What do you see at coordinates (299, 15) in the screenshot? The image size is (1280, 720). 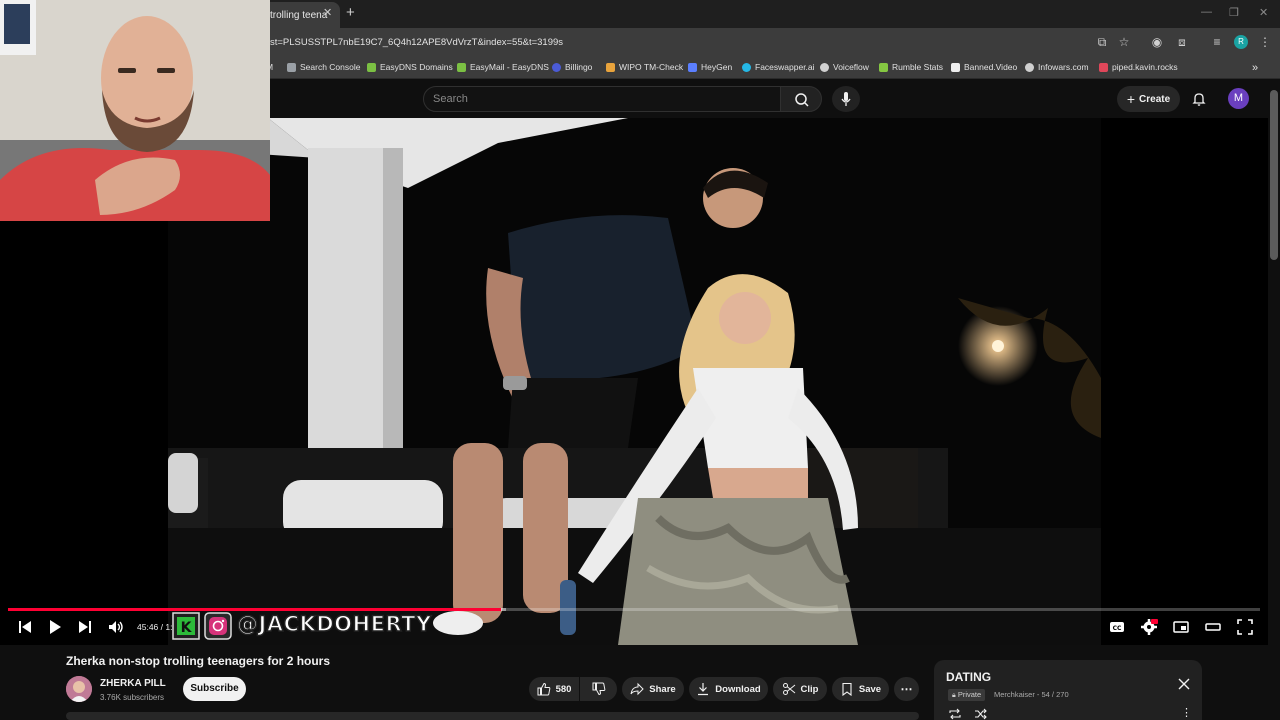 I see `tab-title: trolling teena` at bounding box center [299, 15].